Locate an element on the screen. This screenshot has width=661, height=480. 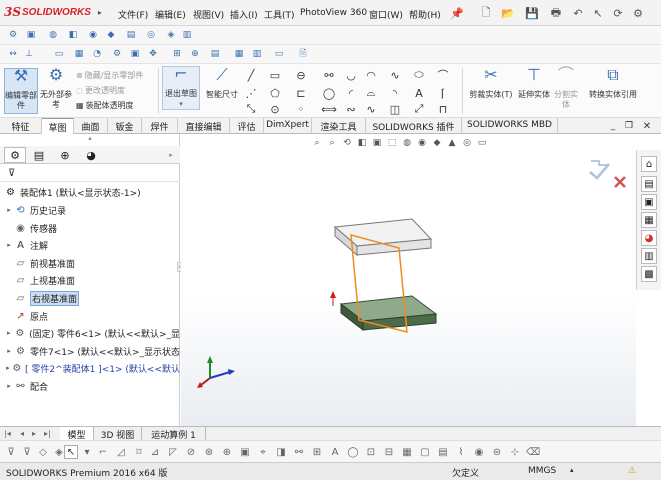
filter-toggle-icon: ⊽ is located at coordinates (27, 452).